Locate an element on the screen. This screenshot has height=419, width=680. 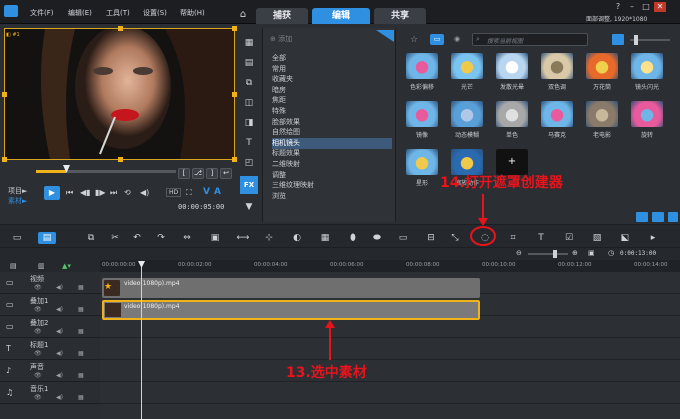
play-button: ▶ is located at coordinates (52, 193).